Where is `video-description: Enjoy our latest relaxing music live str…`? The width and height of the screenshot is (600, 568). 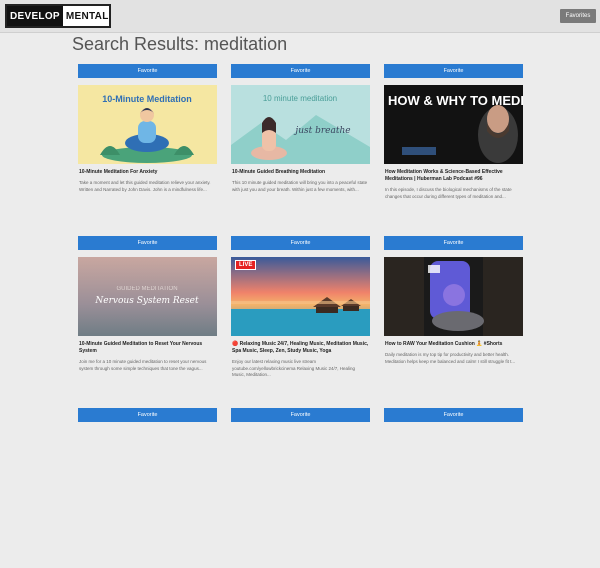
video-description: Enjoy our latest relaxing music live str… is located at coordinates (294, 368).